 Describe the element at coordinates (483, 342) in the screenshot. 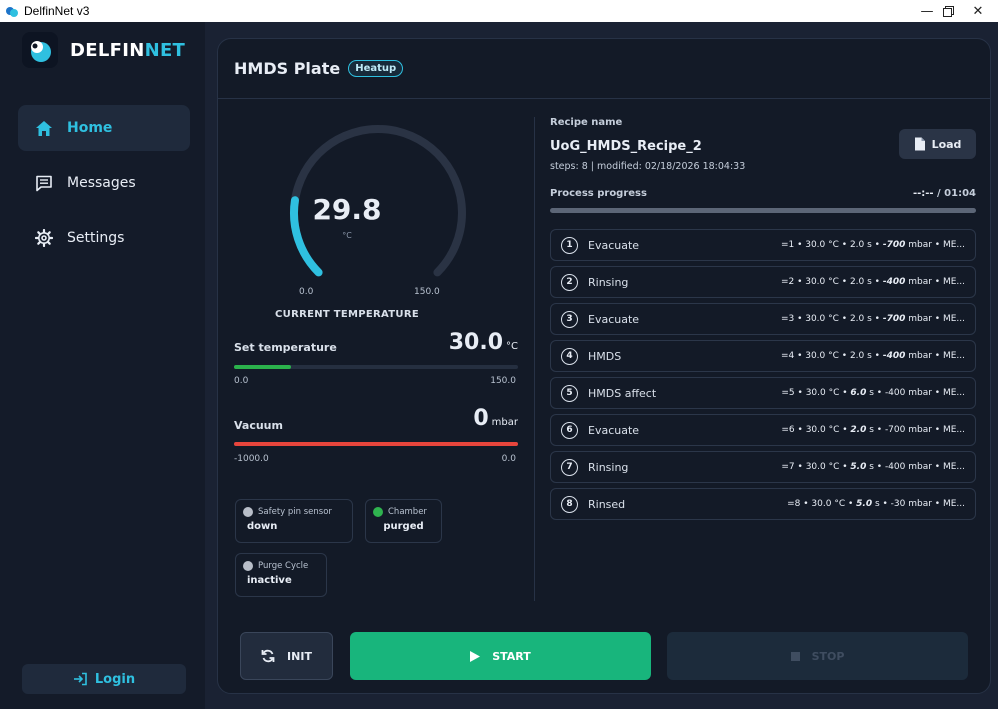

I see `set-temperature-value: 30.0 °C` at that location.